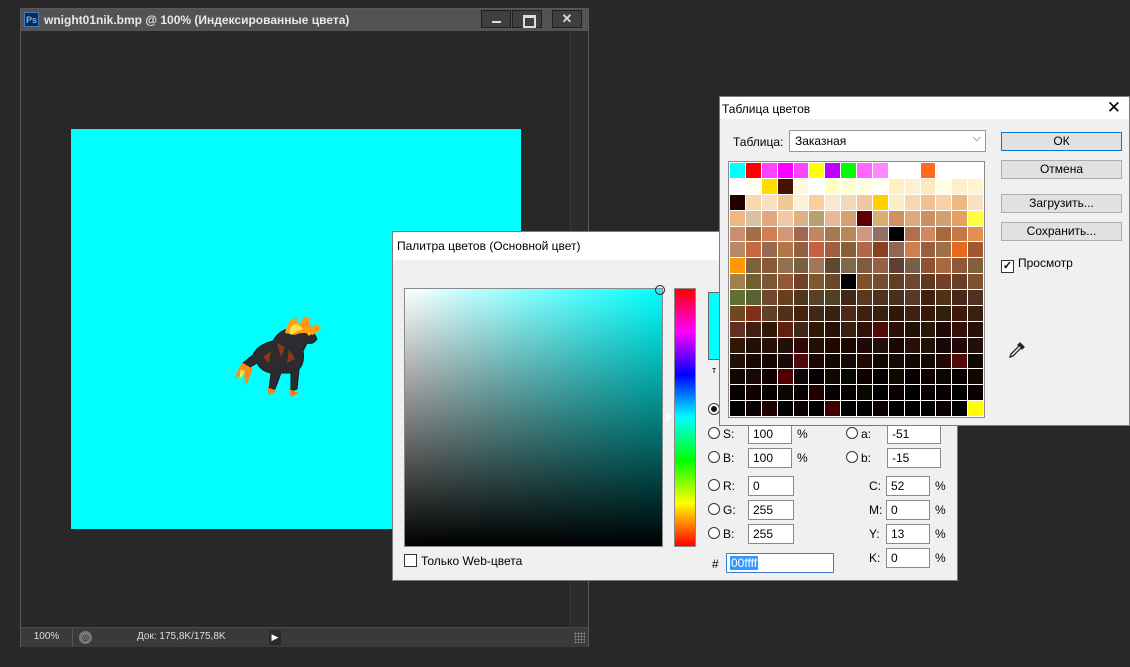 The width and height of the screenshot is (1130, 667). What do you see at coordinates (714, 457) in the screenshot?
I see `brightness-radio` at bounding box center [714, 457].